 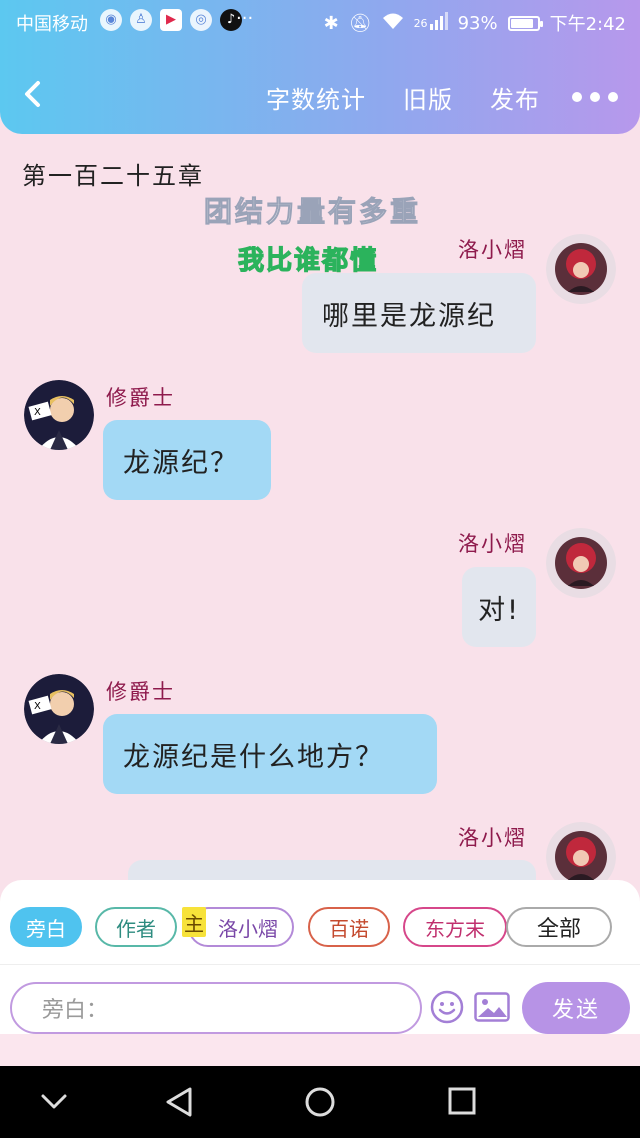 I want to click on message-bubble: 龙源纪是什么地方？, so click(x=270, y=754).